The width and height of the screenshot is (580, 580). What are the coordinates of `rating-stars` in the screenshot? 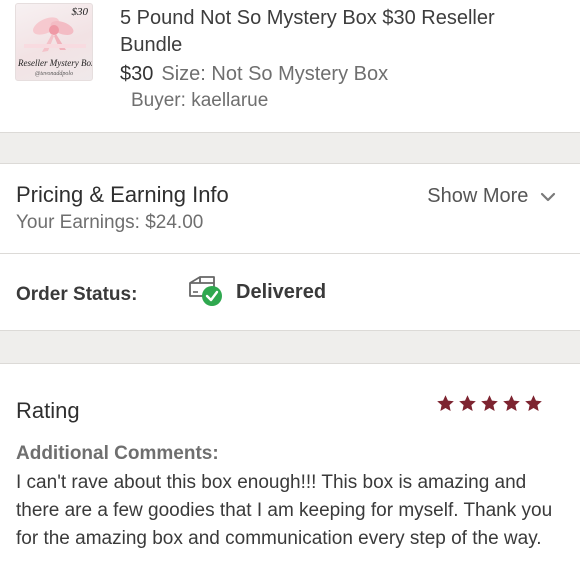 It's located at (489, 403).